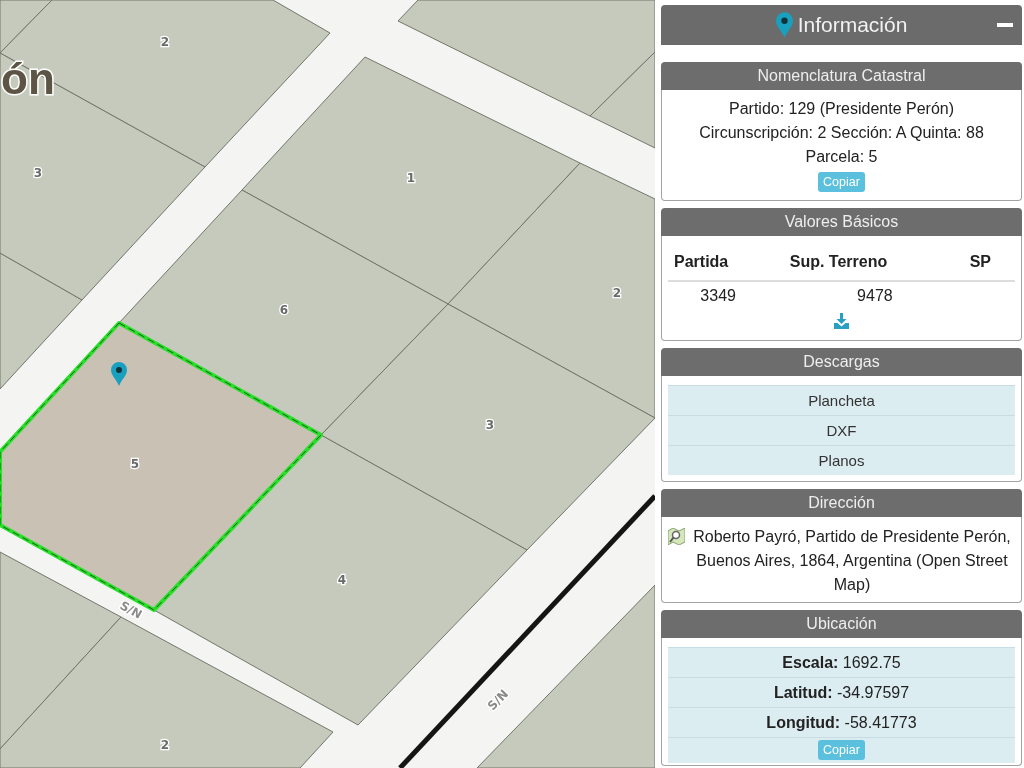 Image resolution: width=1024 pixels, height=768 pixels. Describe the element at coordinates (284, 310) in the screenshot. I see `parcel-number: 6` at that location.